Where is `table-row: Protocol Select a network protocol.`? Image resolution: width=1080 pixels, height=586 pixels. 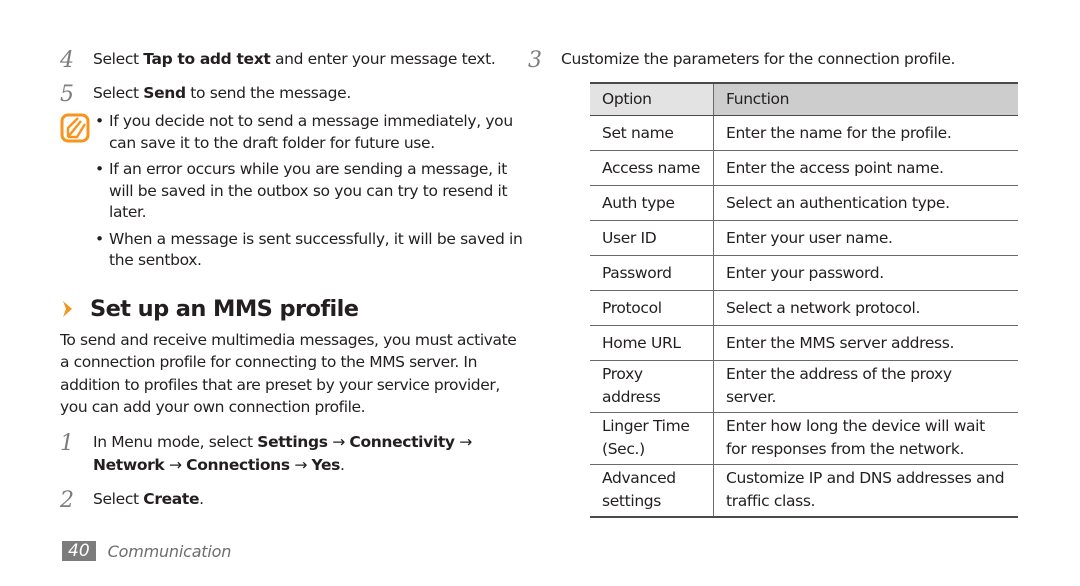 table-row: Protocol Select a network protocol. is located at coordinates (804, 308).